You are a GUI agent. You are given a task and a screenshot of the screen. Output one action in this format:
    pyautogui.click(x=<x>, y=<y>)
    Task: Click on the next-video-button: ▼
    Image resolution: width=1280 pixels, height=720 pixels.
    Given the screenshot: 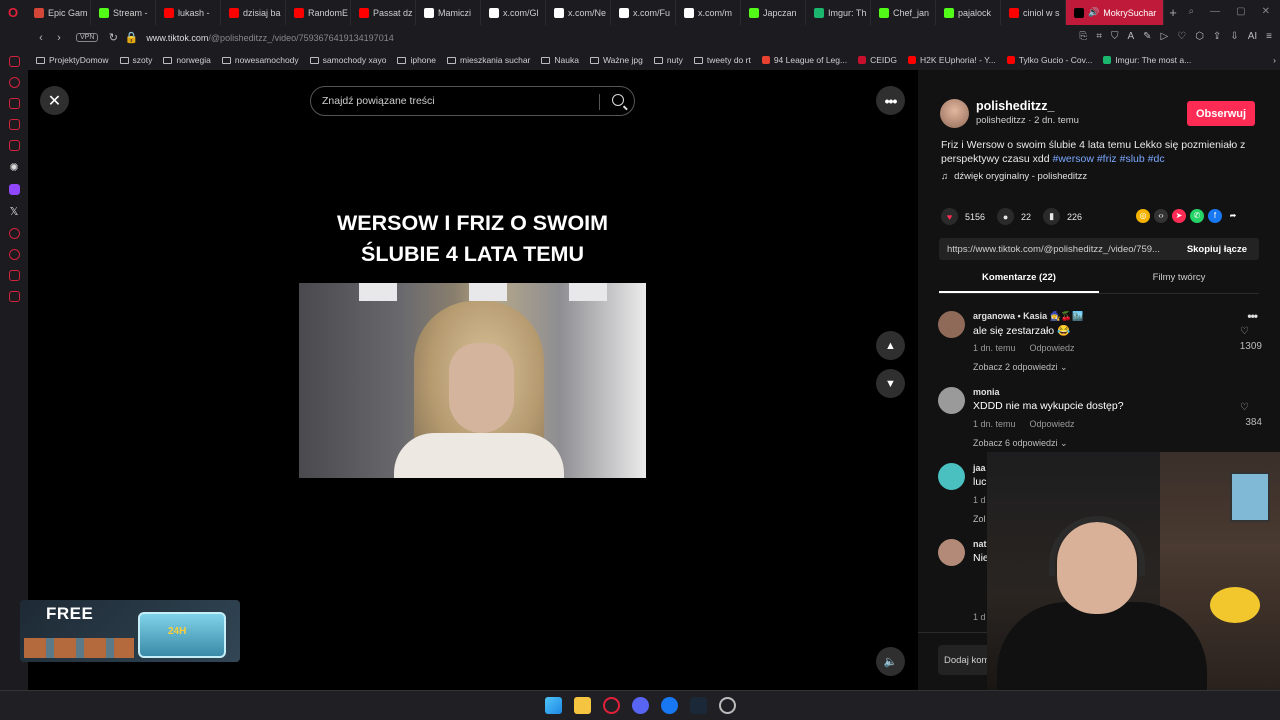 What is the action you would take?
    pyautogui.click(x=890, y=383)
    